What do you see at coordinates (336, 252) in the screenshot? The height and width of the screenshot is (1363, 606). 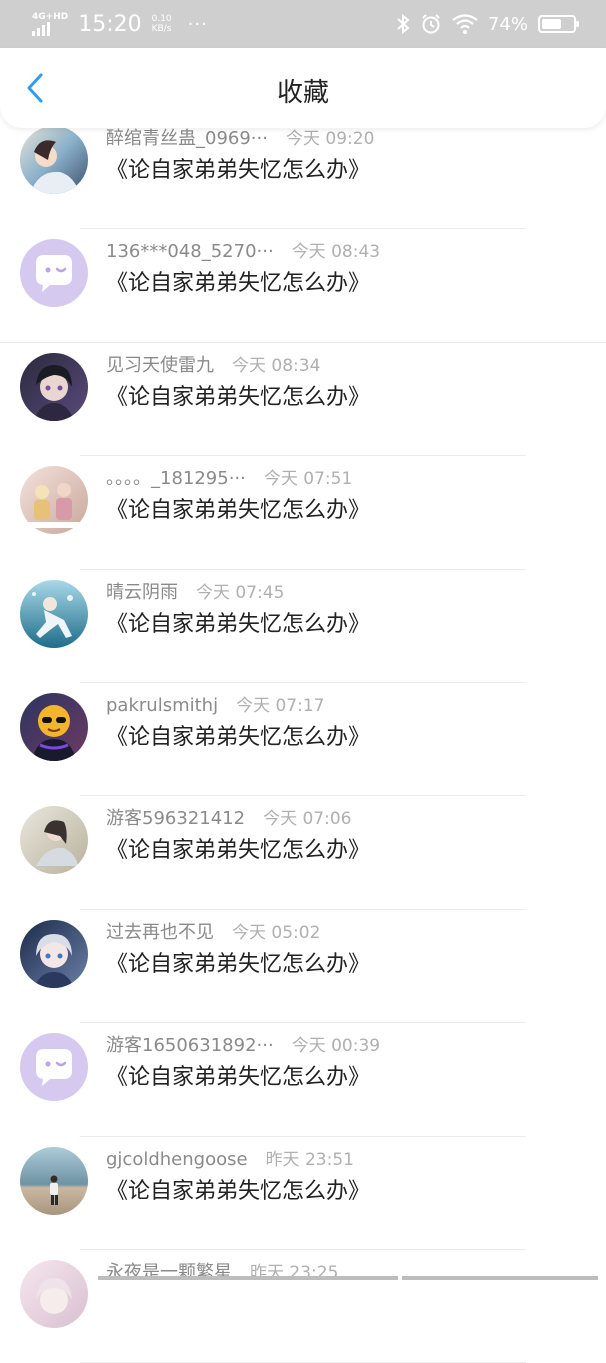 I see `timestamp: 今天 08:43` at bounding box center [336, 252].